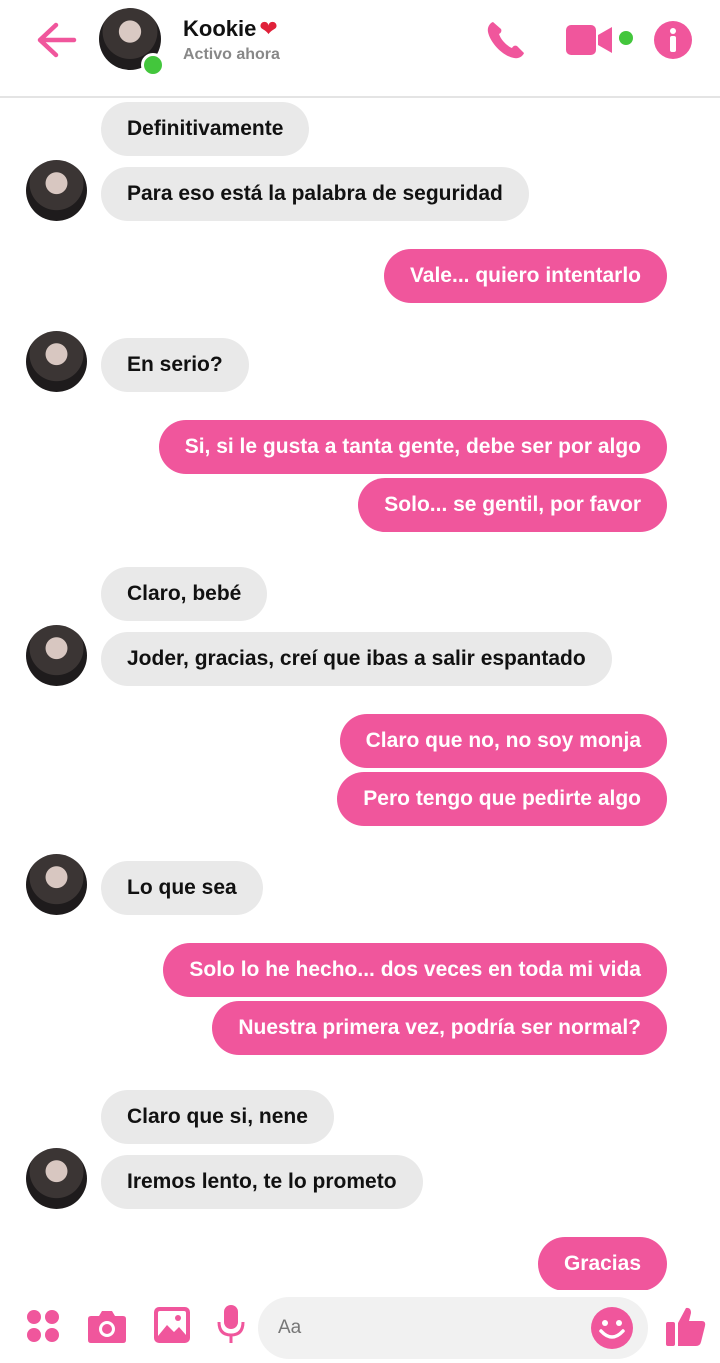  What do you see at coordinates (503, 741) in the screenshot?
I see `message-outgoing: Claro que no, no soy monja` at bounding box center [503, 741].